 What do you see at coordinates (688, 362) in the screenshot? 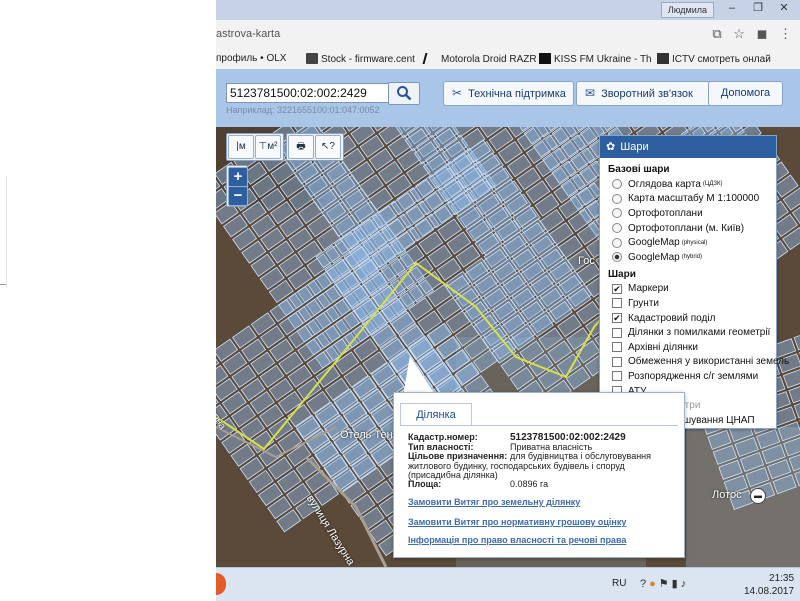
I see `layer-restrictions: Обмеження у використанні земель` at bounding box center [688, 362].